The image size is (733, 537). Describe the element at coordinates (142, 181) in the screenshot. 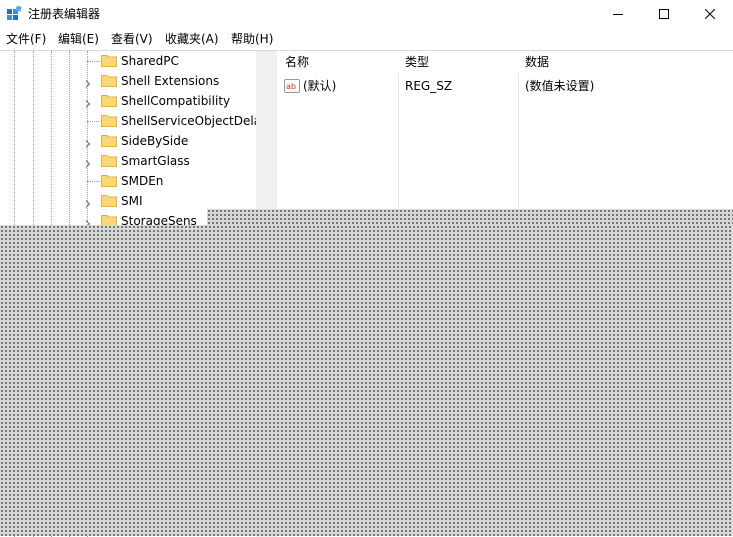

I see `tree-item-label: SMDEn` at that location.